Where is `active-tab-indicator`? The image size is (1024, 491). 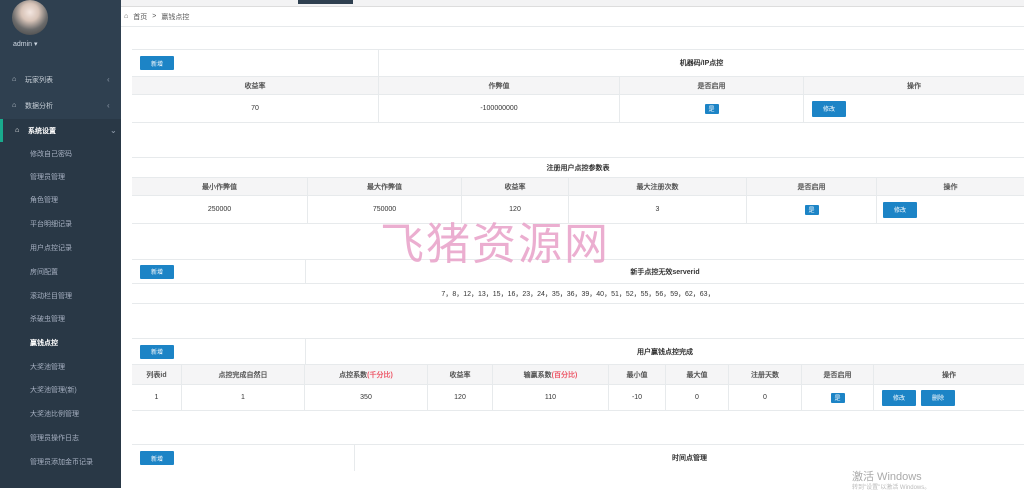
active-tab-indicator is located at coordinates (325, 2).